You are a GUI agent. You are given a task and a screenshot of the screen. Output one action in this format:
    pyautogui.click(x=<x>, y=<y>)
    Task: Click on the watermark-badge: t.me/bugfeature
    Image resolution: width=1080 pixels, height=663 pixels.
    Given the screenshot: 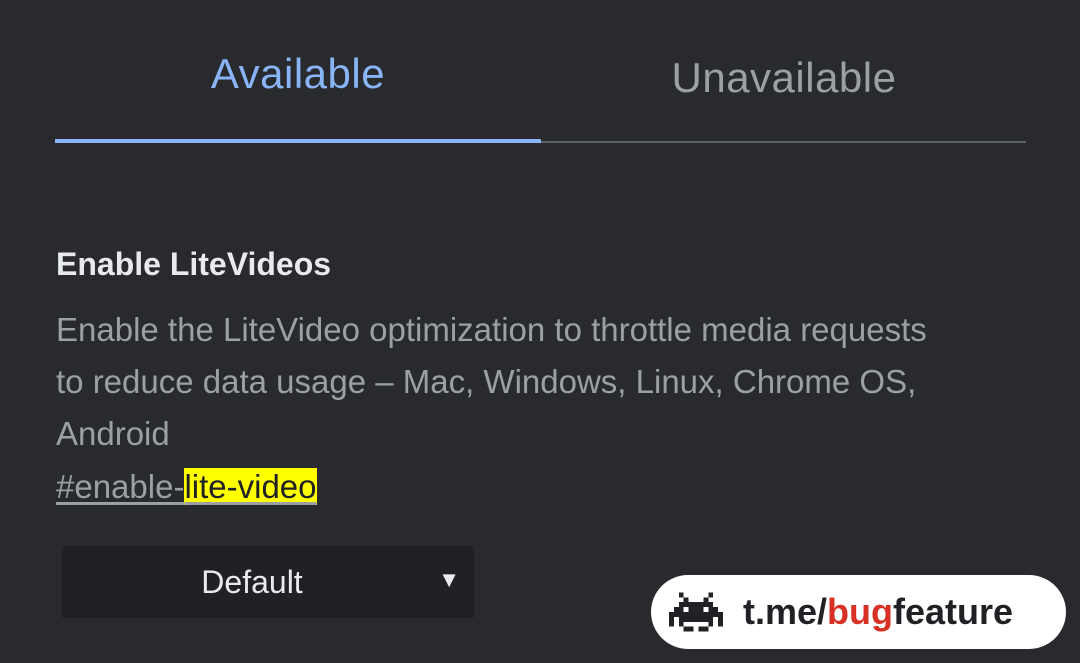 What is the action you would take?
    pyautogui.click(x=858, y=612)
    